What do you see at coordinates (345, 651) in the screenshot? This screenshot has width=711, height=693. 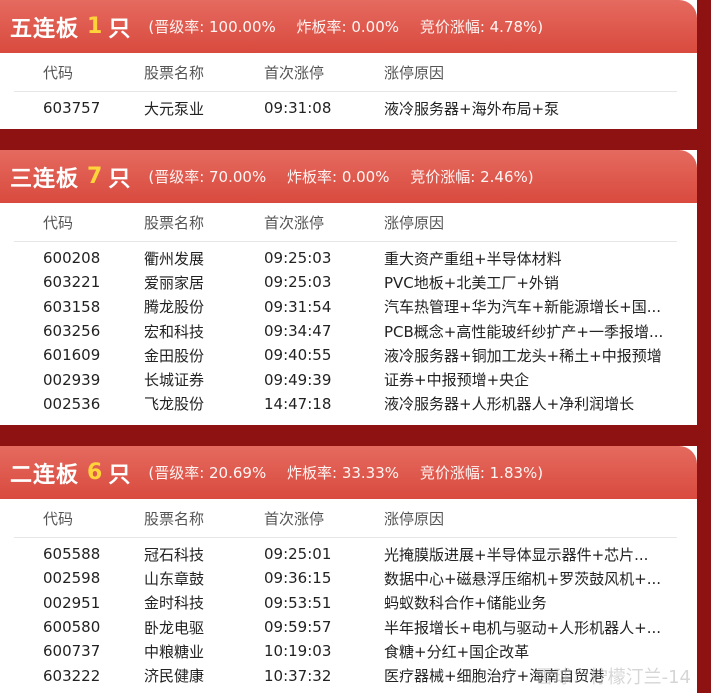 I see `table-row: 600737 中粮糖业 10:19:03 食糖+分红+国企改革` at bounding box center [345, 651].